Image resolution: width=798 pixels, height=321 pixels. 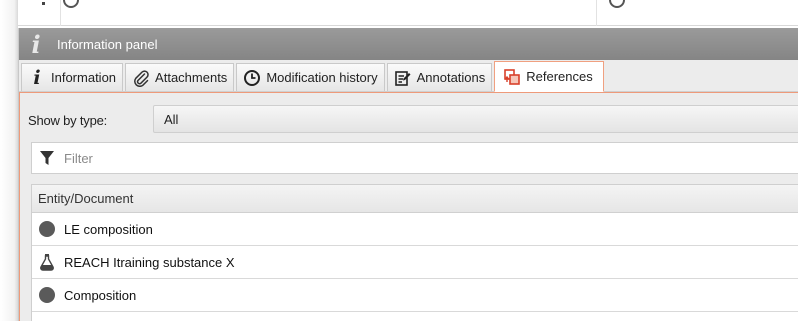 I want to click on tab-label: Information, so click(x=84, y=77).